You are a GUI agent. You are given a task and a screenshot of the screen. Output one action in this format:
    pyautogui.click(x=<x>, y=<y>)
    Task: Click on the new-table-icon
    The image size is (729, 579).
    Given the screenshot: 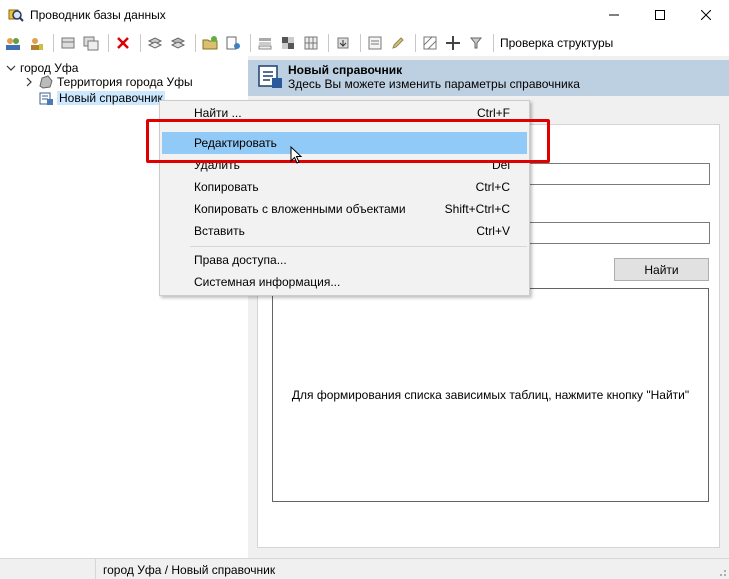 What is the action you would take?
    pyautogui.click(x=68, y=43)
    